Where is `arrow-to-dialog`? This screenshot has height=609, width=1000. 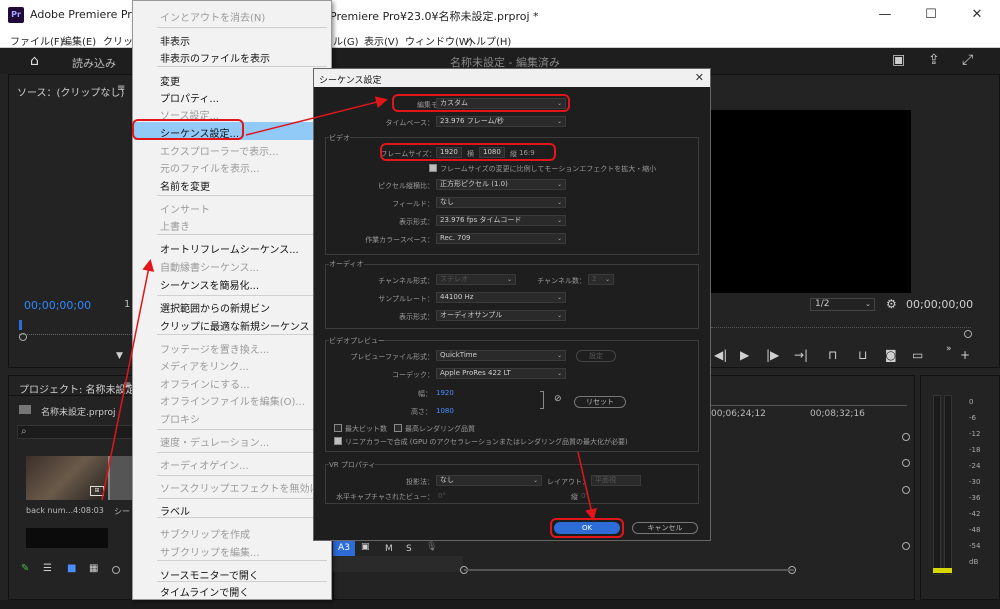
arrow-to-dialog is located at coordinates (316, 116).